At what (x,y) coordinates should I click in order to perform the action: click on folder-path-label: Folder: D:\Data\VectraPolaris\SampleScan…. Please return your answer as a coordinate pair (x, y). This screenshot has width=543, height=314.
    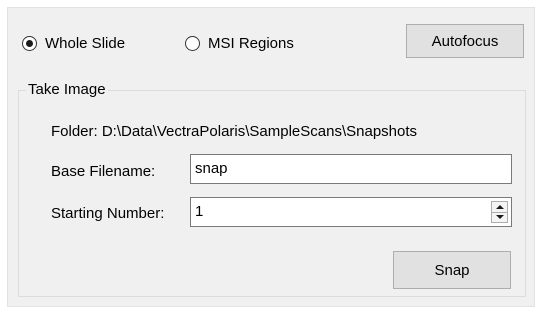
    Looking at the image, I should click on (234, 131).